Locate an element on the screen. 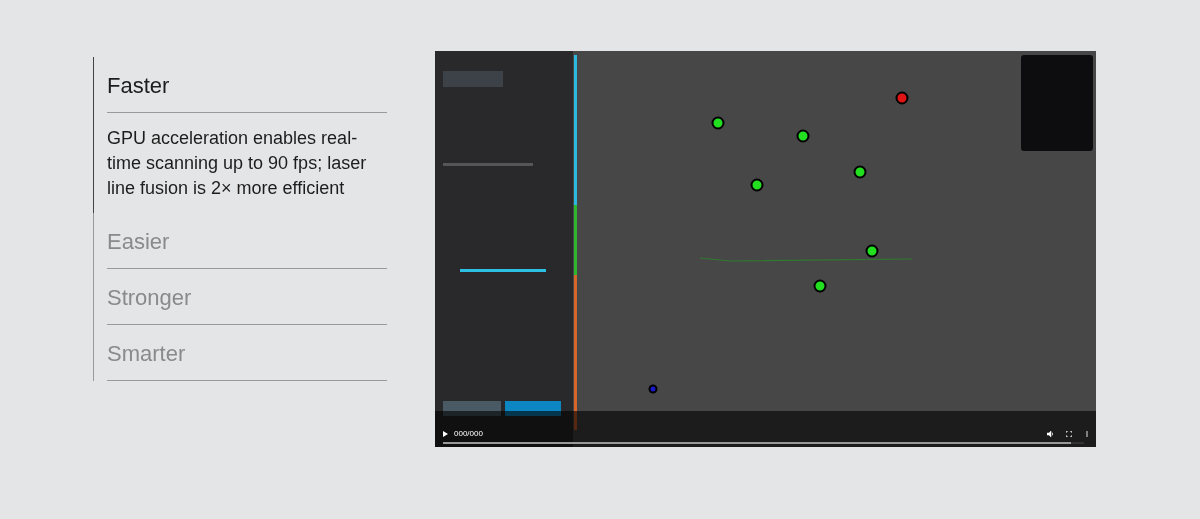 The width and height of the screenshot is (1200, 519). volume-icon is located at coordinates (1050, 434).